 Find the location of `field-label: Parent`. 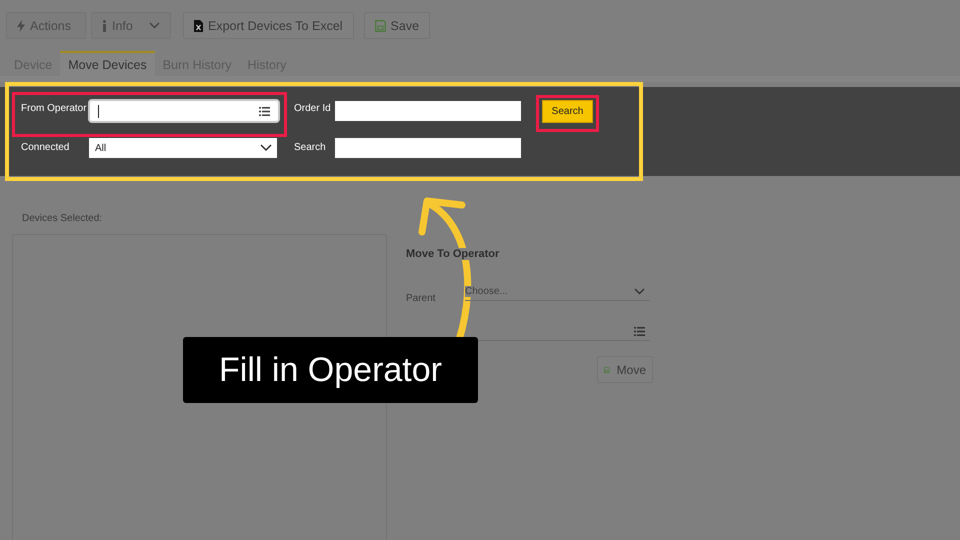

field-label: Parent is located at coordinates (421, 298).